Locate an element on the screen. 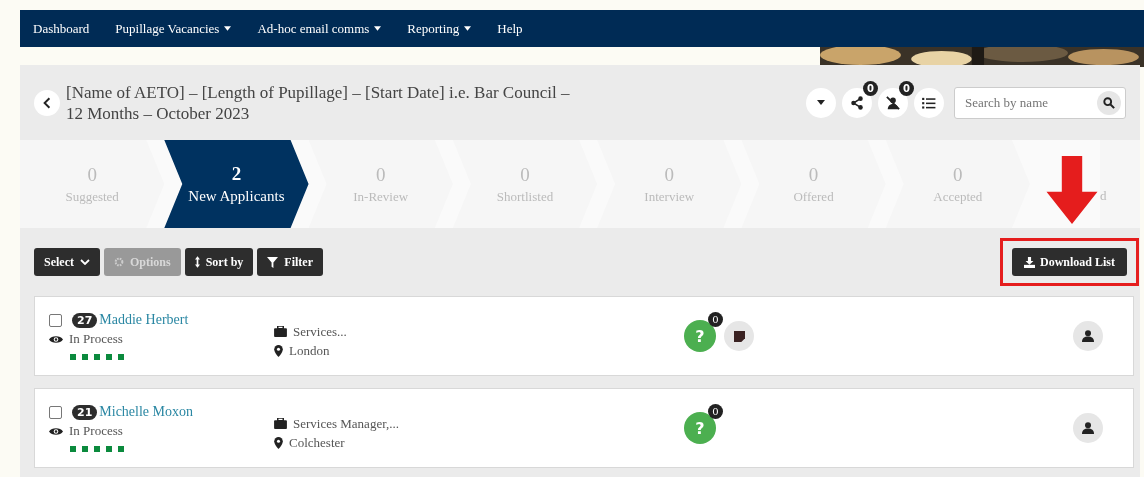 Image resolution: width=1144 pixels, height=477 pixels. note-button is located at coordinates (739, 336).